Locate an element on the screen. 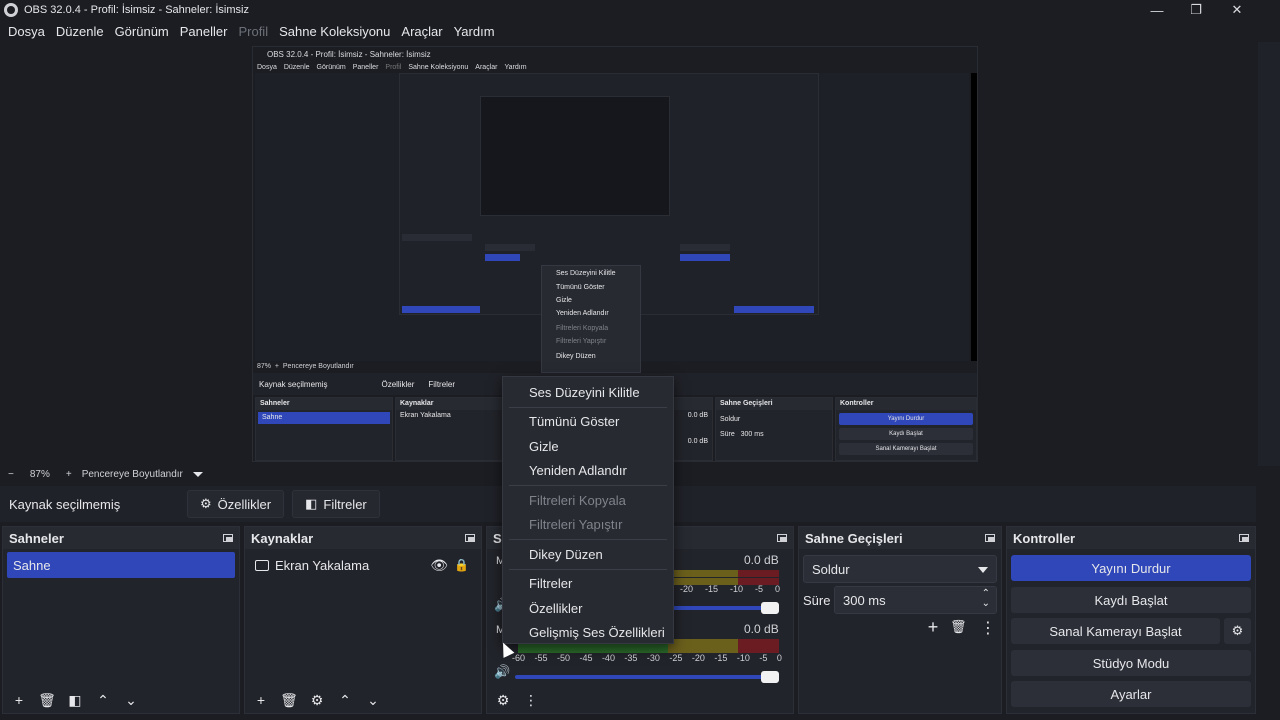 The width and height of the screenshot is (1280, 720). scenes-header: Sahneler is located at coordinates (121, 538).